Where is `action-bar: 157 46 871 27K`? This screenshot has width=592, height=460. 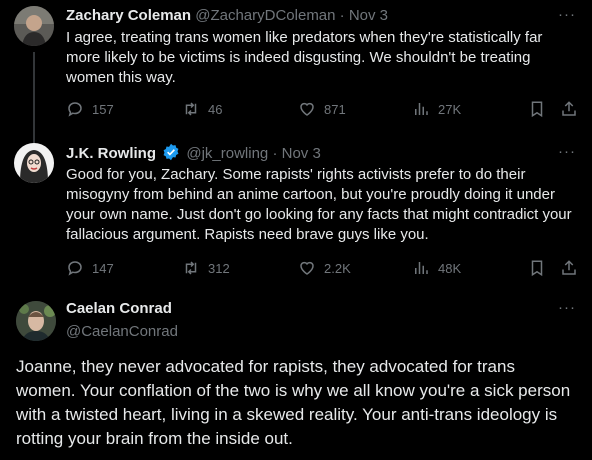
action-bar: 157 46 871 27K is located at coordinates (326, 110).